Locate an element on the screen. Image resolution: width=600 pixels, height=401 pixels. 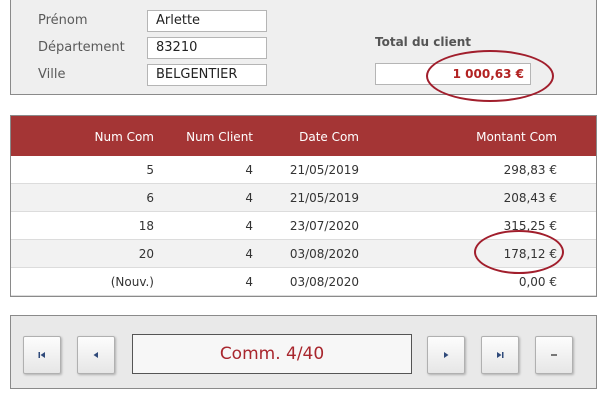
column-header-date-com: Date Com is located at coordinates (329, 137).